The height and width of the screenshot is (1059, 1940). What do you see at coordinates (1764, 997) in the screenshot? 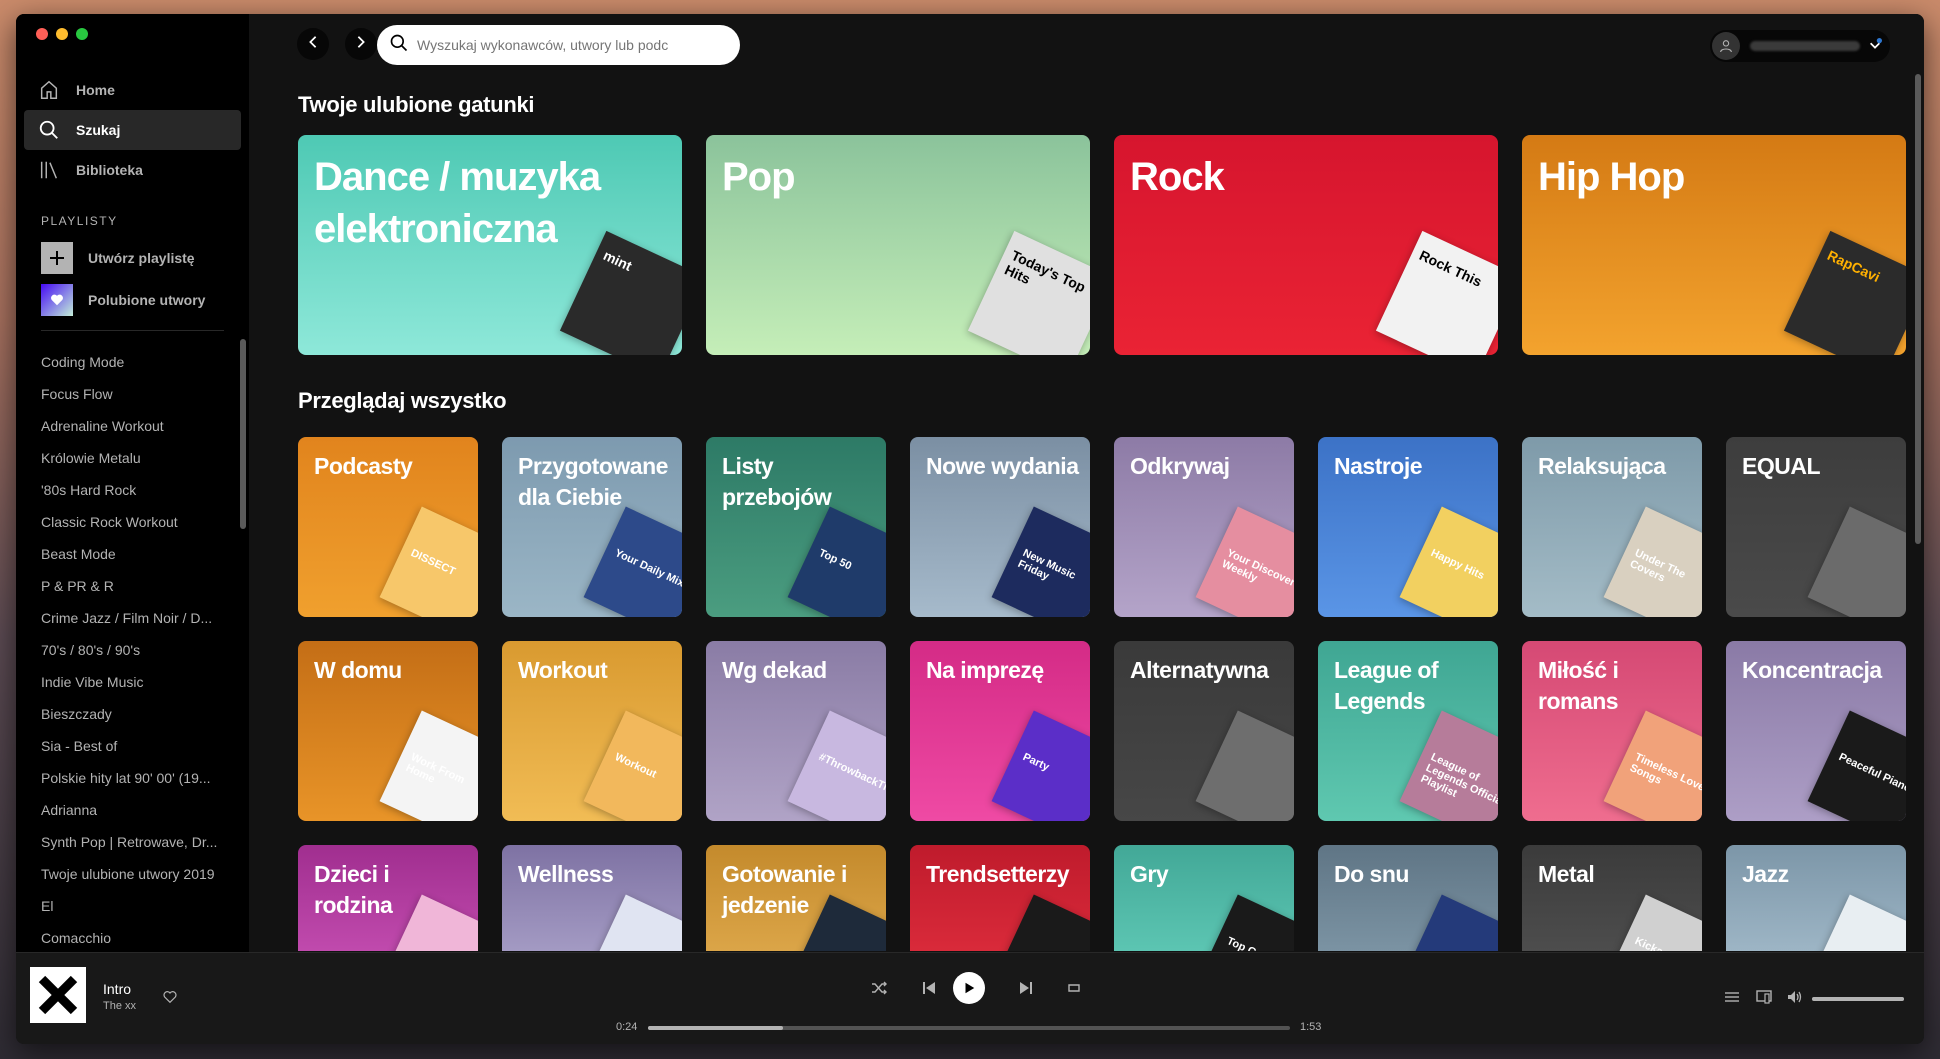
I see `devices-button` at bounding box center [1764, 997].